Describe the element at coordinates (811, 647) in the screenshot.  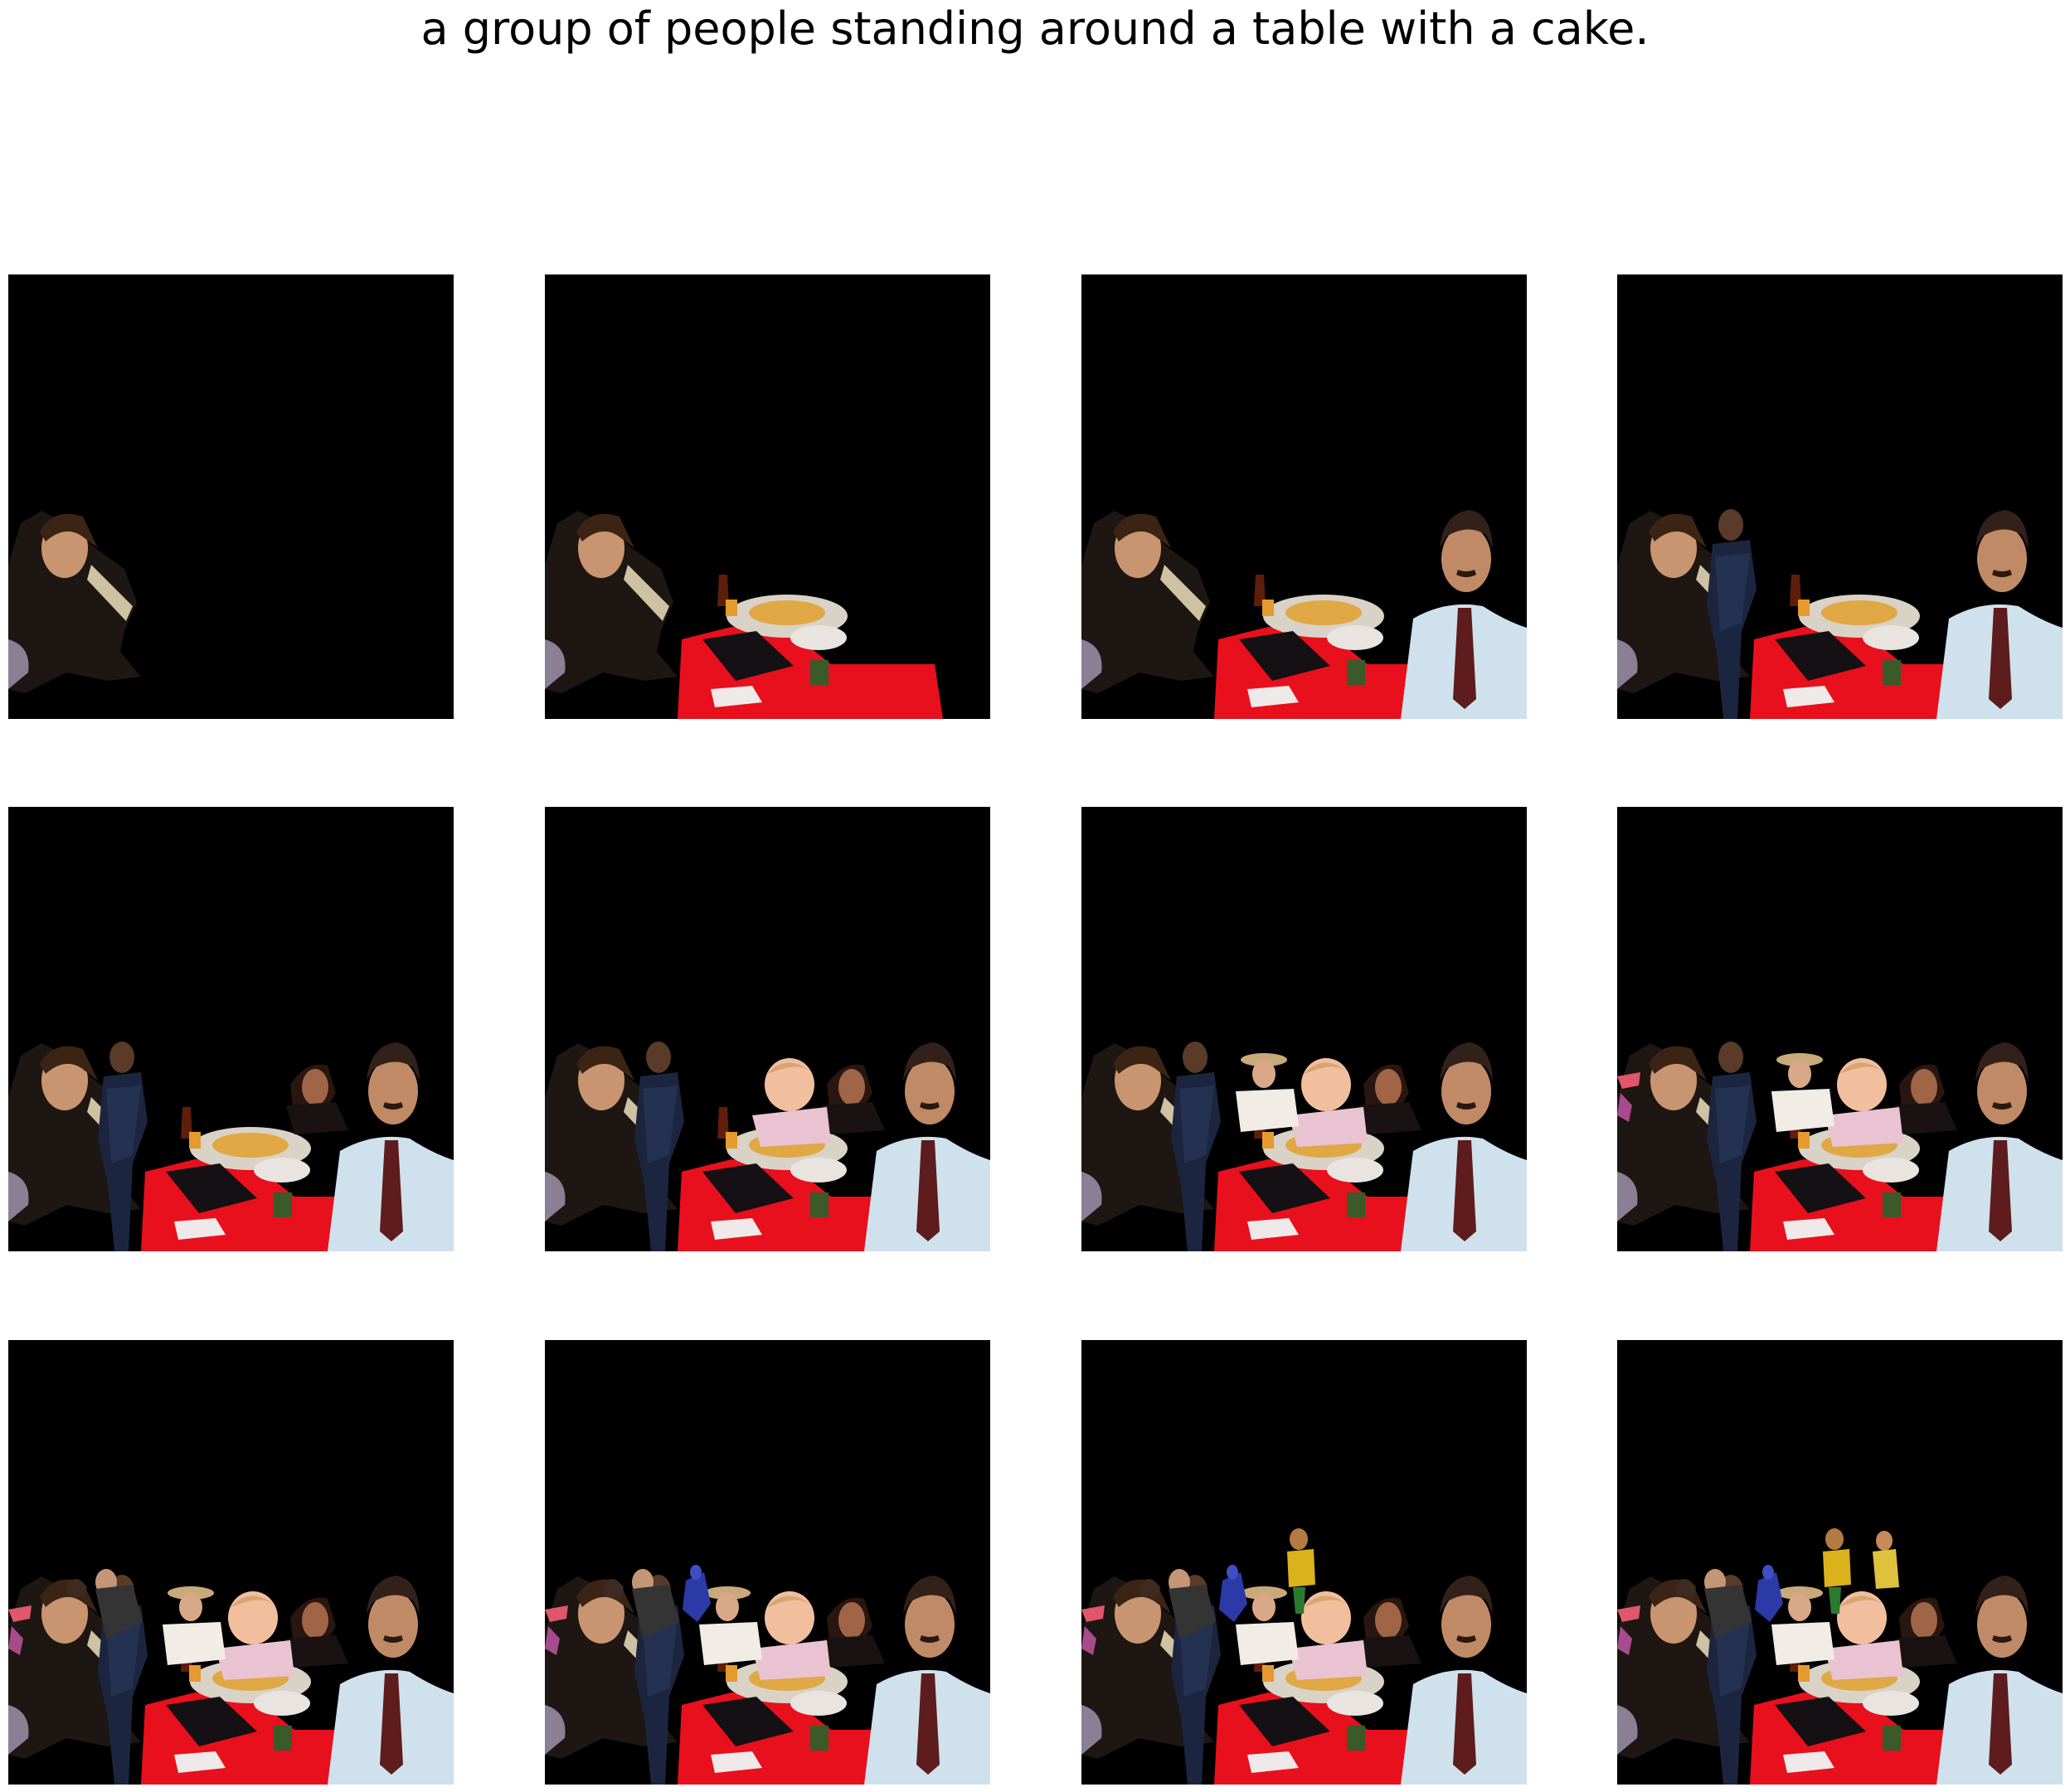
I see `table-pizza-cutout` at that location.